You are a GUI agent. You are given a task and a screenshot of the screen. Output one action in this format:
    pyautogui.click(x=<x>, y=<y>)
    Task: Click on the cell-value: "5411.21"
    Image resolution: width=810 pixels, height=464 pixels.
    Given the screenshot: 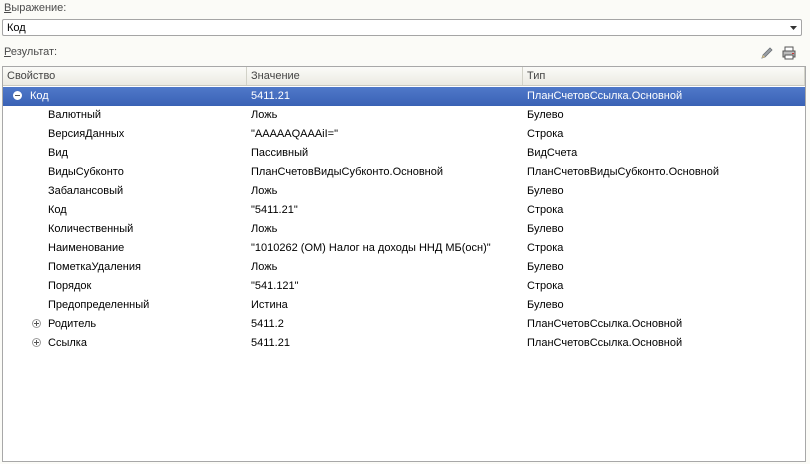 What is the action you would take?
    pyautogui.click(x=274, y=210)
    